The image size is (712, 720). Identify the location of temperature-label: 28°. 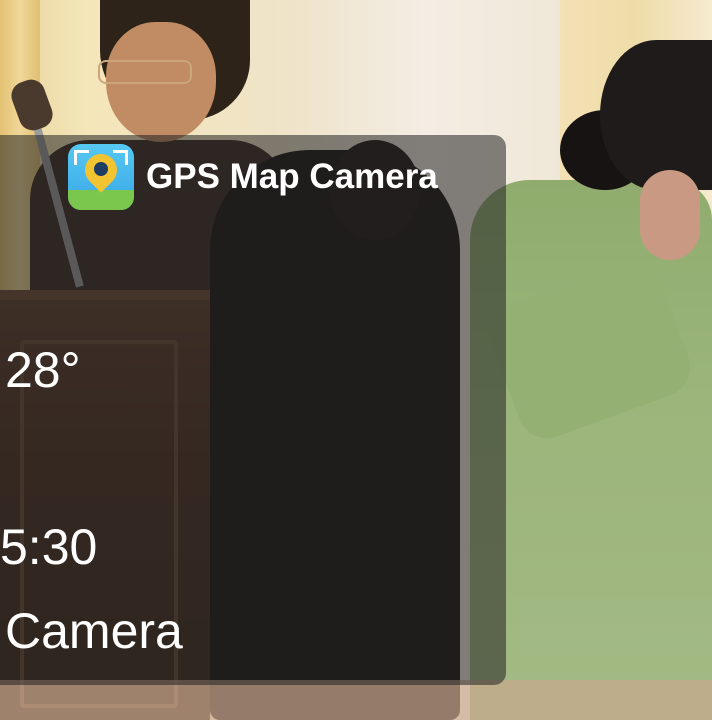
(43, 370).